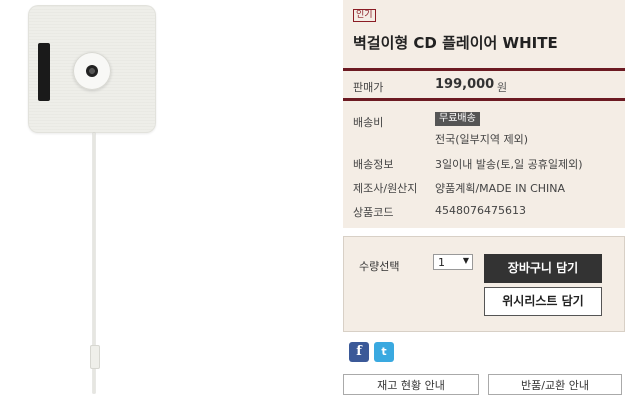  I want to click on cd-player-body, so click(92, 69).